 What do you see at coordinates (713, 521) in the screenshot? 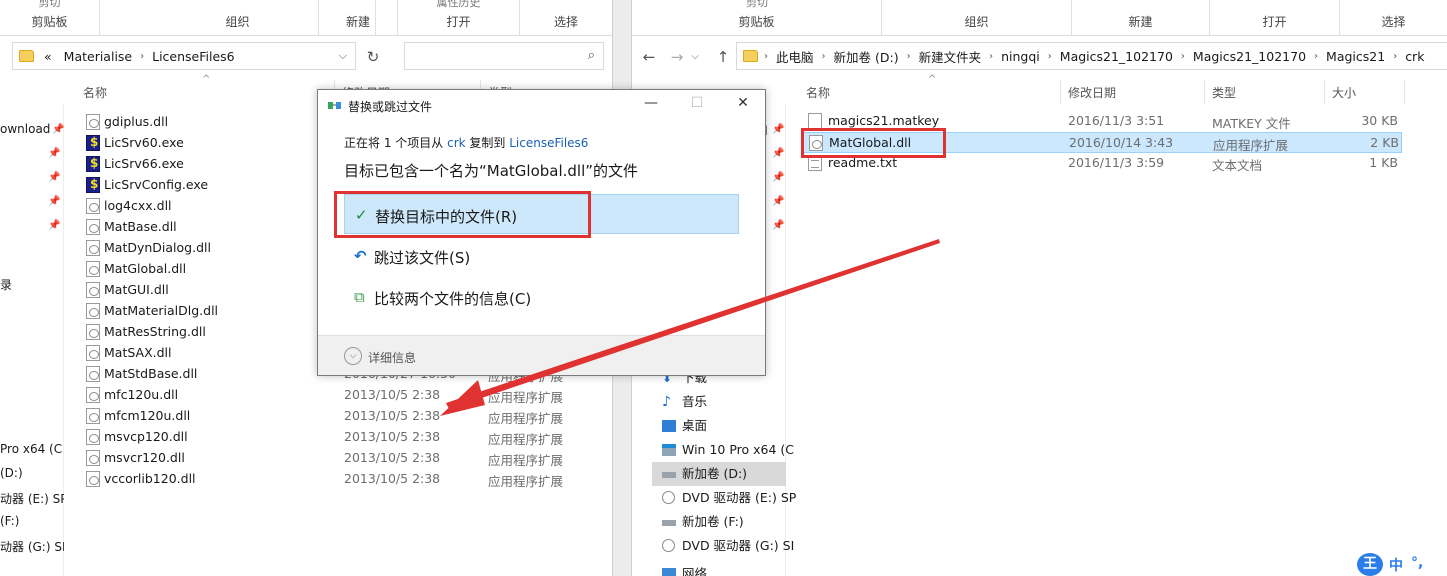
I see `nav-item-label: 新加卷 (F:)` at bounding box center [713, 521].